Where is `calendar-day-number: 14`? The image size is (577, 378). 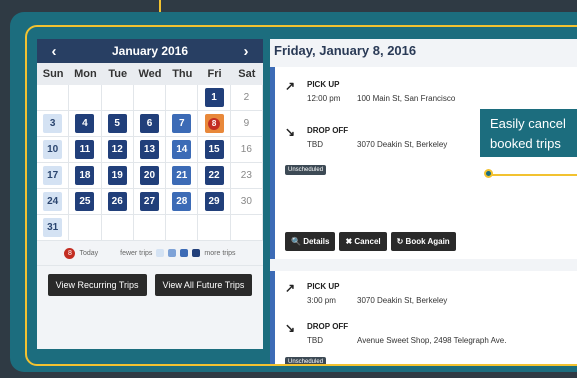
calendar-day-number: 14 is located at coordinates (182, 149).